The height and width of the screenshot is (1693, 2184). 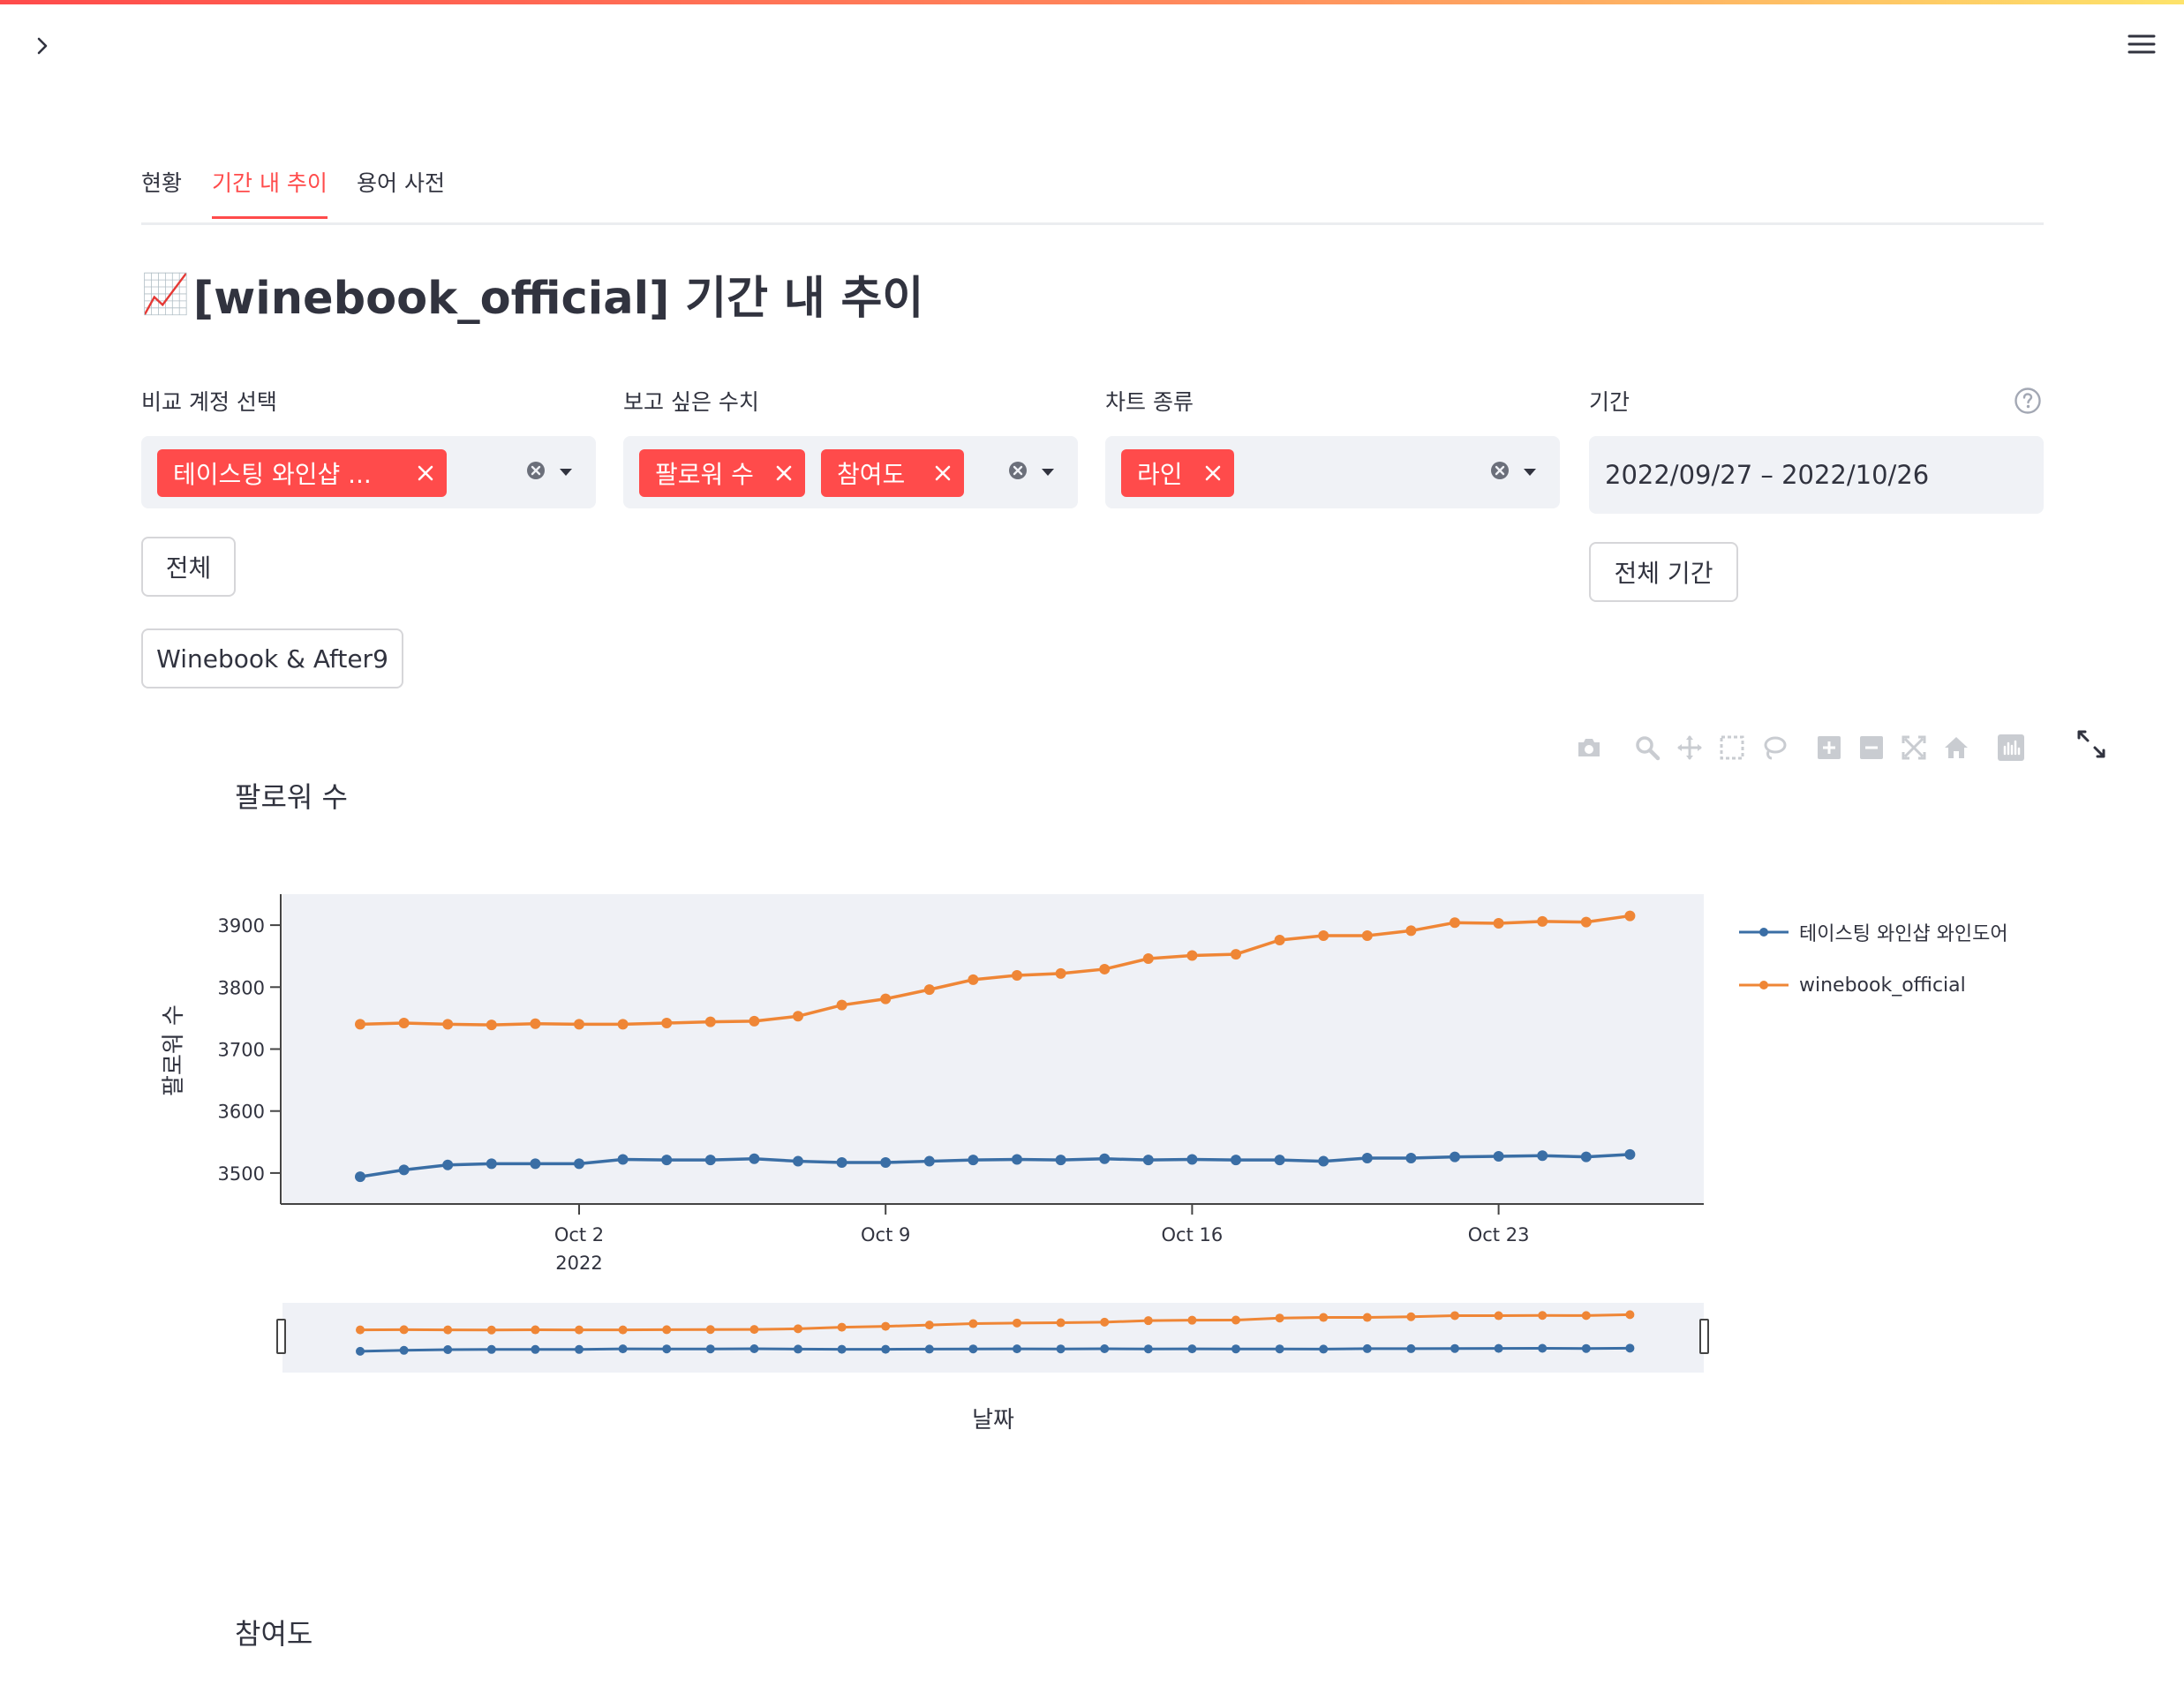 What do you see at coordinates (722, 473) in the screenshot?
I see `metric-chip-followers: 팔로워 수` at bounding box center [722, 473].